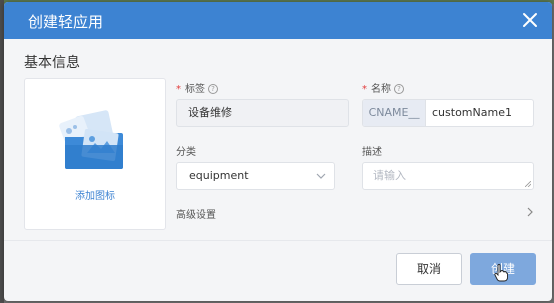  I want to click on name-input: CNAME__ customName1, so click(448, 113).